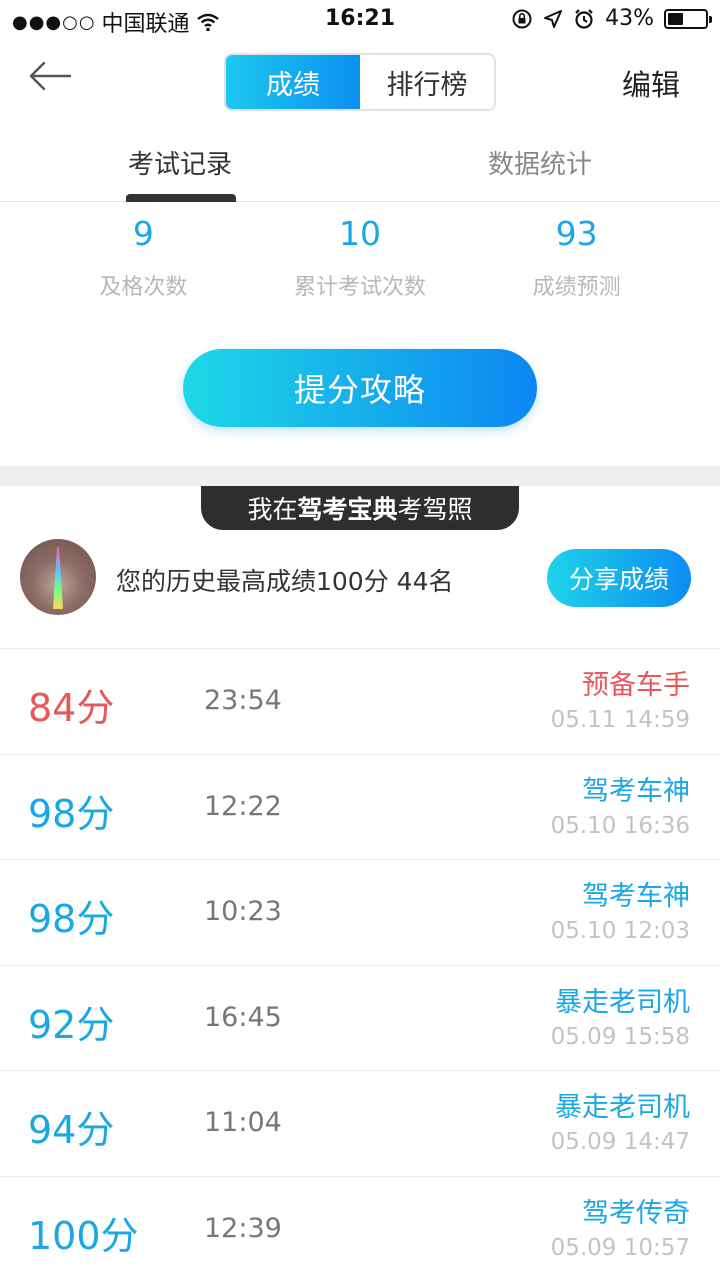 The image size is (720, 1280). What do you see at coordinates (243, 1228) in the screenshot?
I see `record-duration: 12:39` at bounding box center [243, 1228].